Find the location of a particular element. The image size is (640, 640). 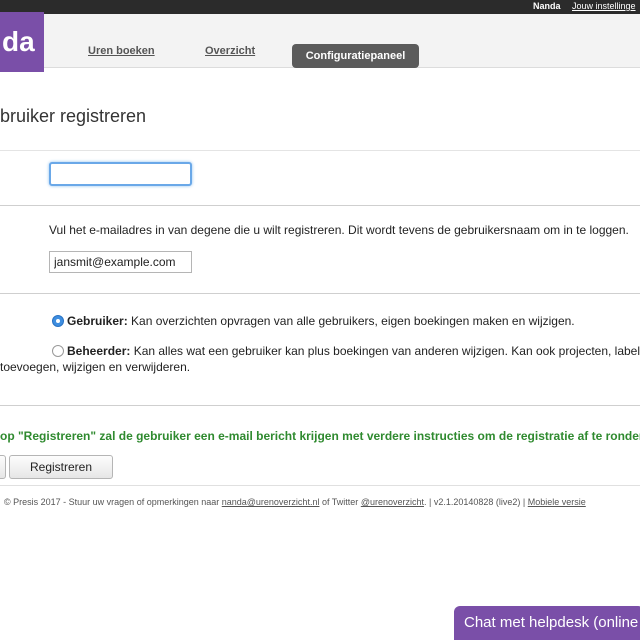

footer-twitter-link: @urenoverzicht is located at coordinates (392, 502).